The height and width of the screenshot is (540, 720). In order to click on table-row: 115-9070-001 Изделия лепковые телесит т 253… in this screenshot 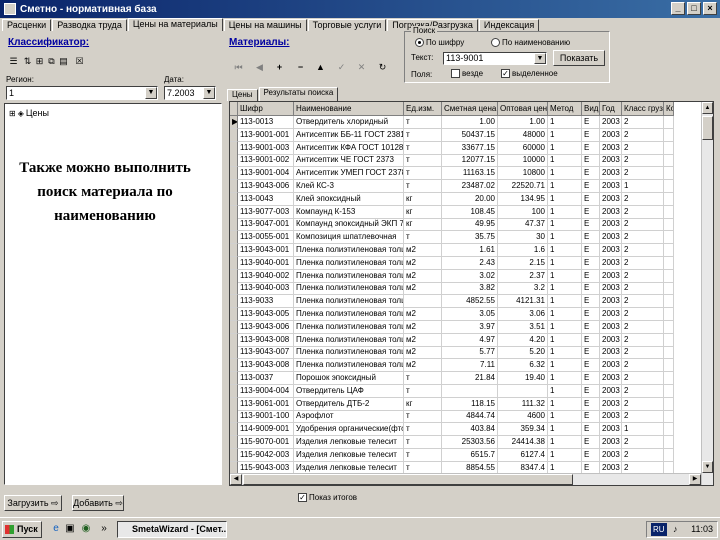, I will do `click(452, 442)`.